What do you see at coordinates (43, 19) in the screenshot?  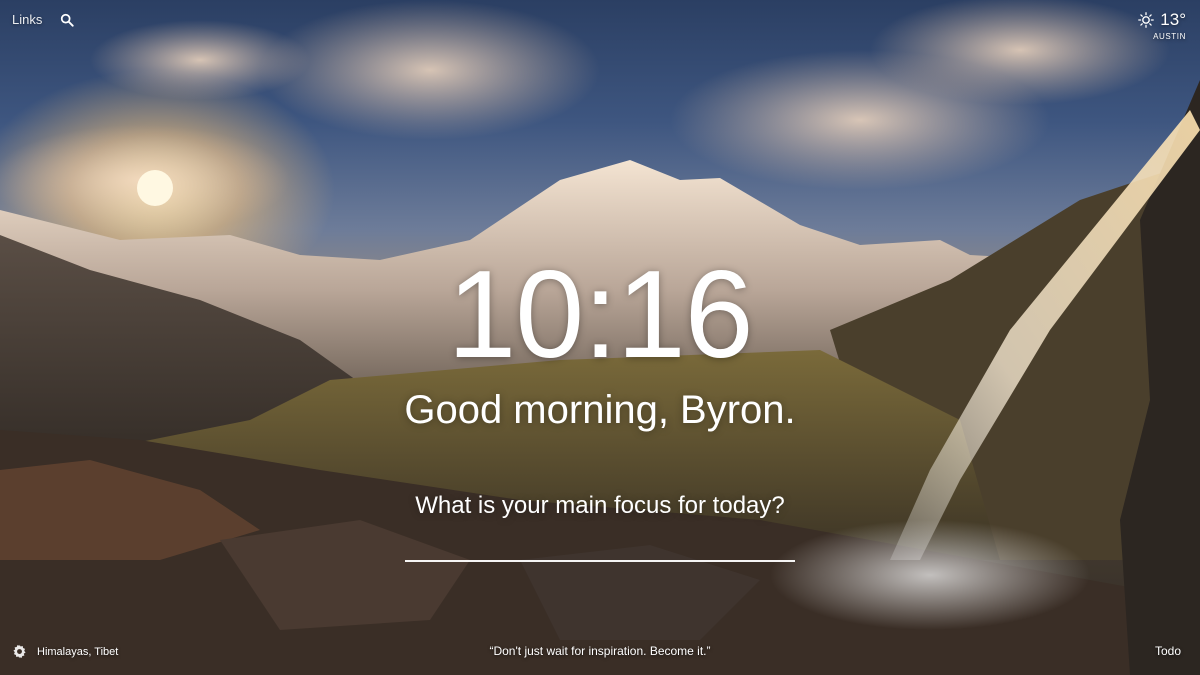 I see `top-left-bar: Links` at bounding box center [43, 19].